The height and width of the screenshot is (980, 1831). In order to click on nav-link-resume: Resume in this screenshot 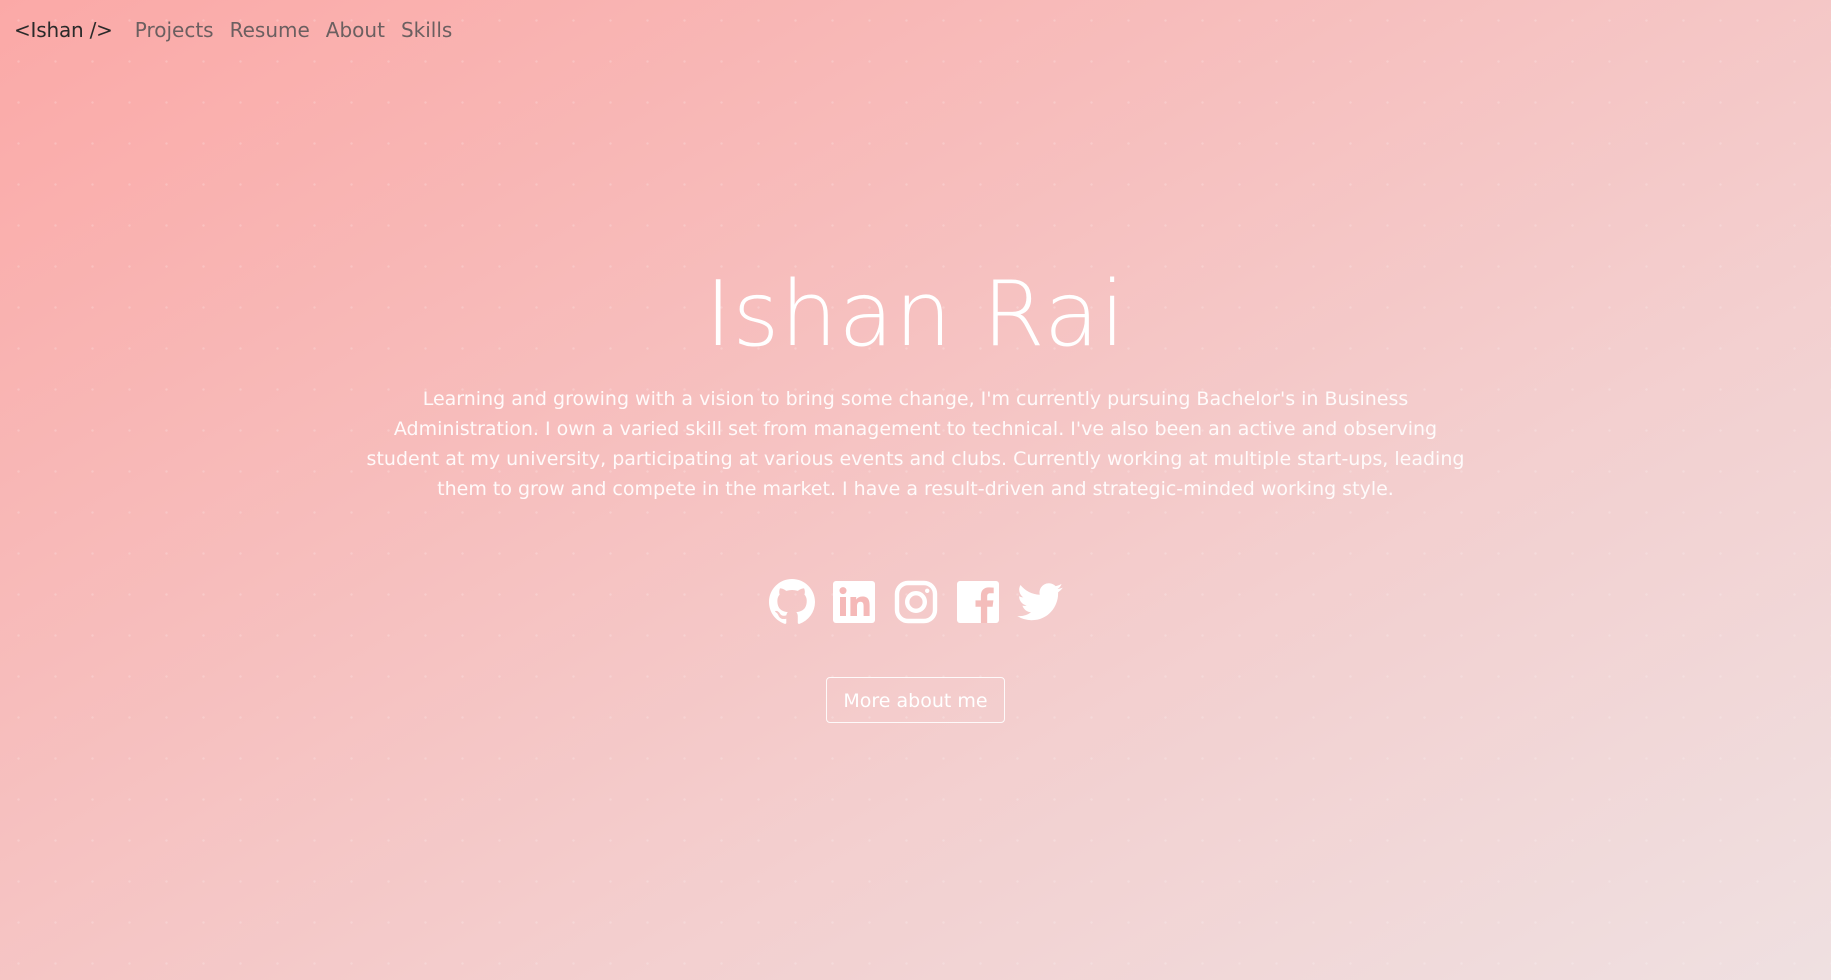, I will do `click(270, 30)`.